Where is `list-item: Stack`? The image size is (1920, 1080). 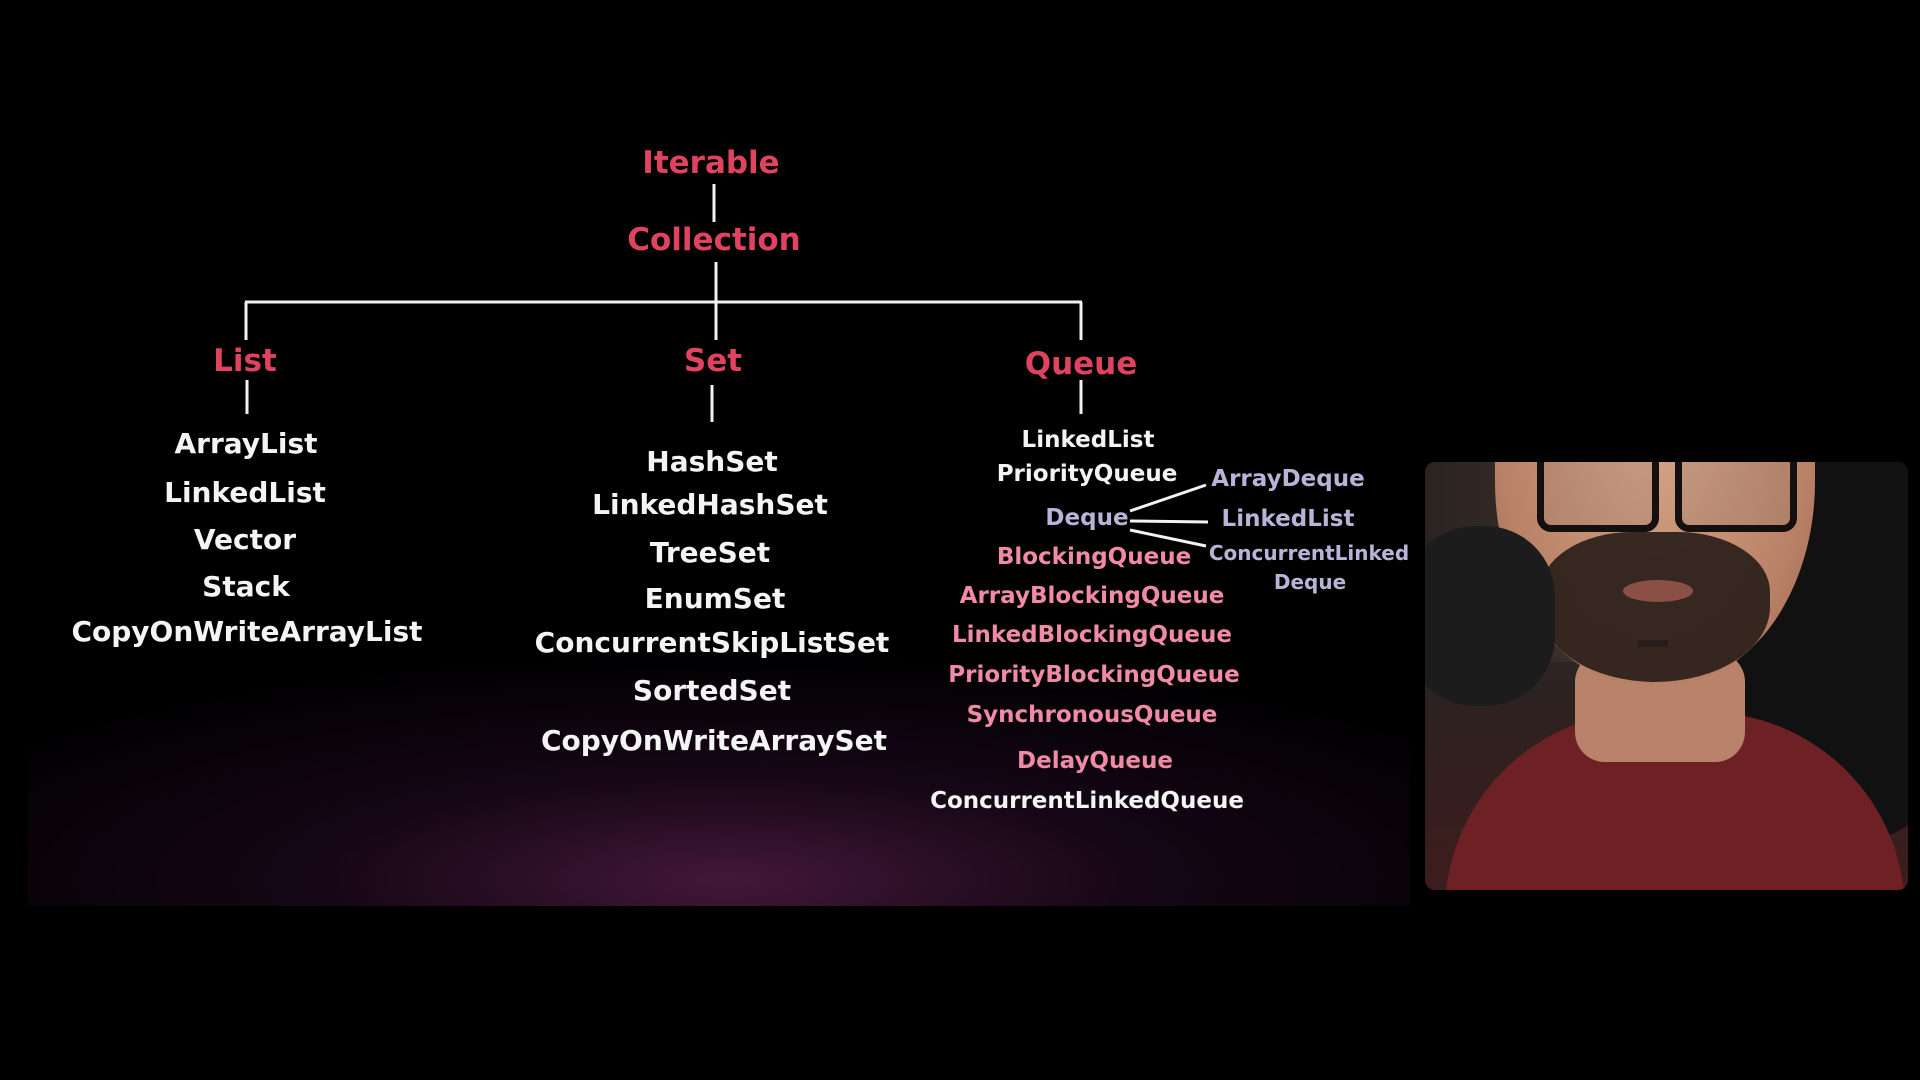
list-item: Stack is located at coordinates (246, 586).